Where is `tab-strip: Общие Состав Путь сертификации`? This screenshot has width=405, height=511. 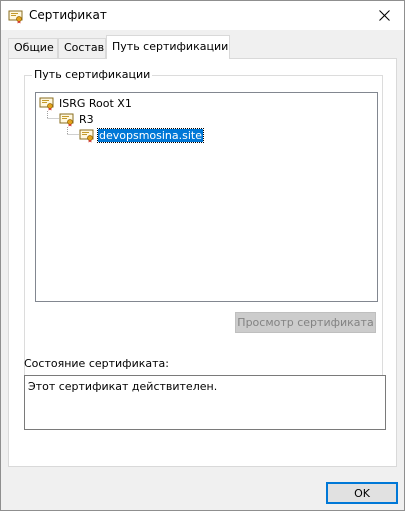
tab-strip: Общие Состав Путь сертификации is located at coordinates (205, 47).